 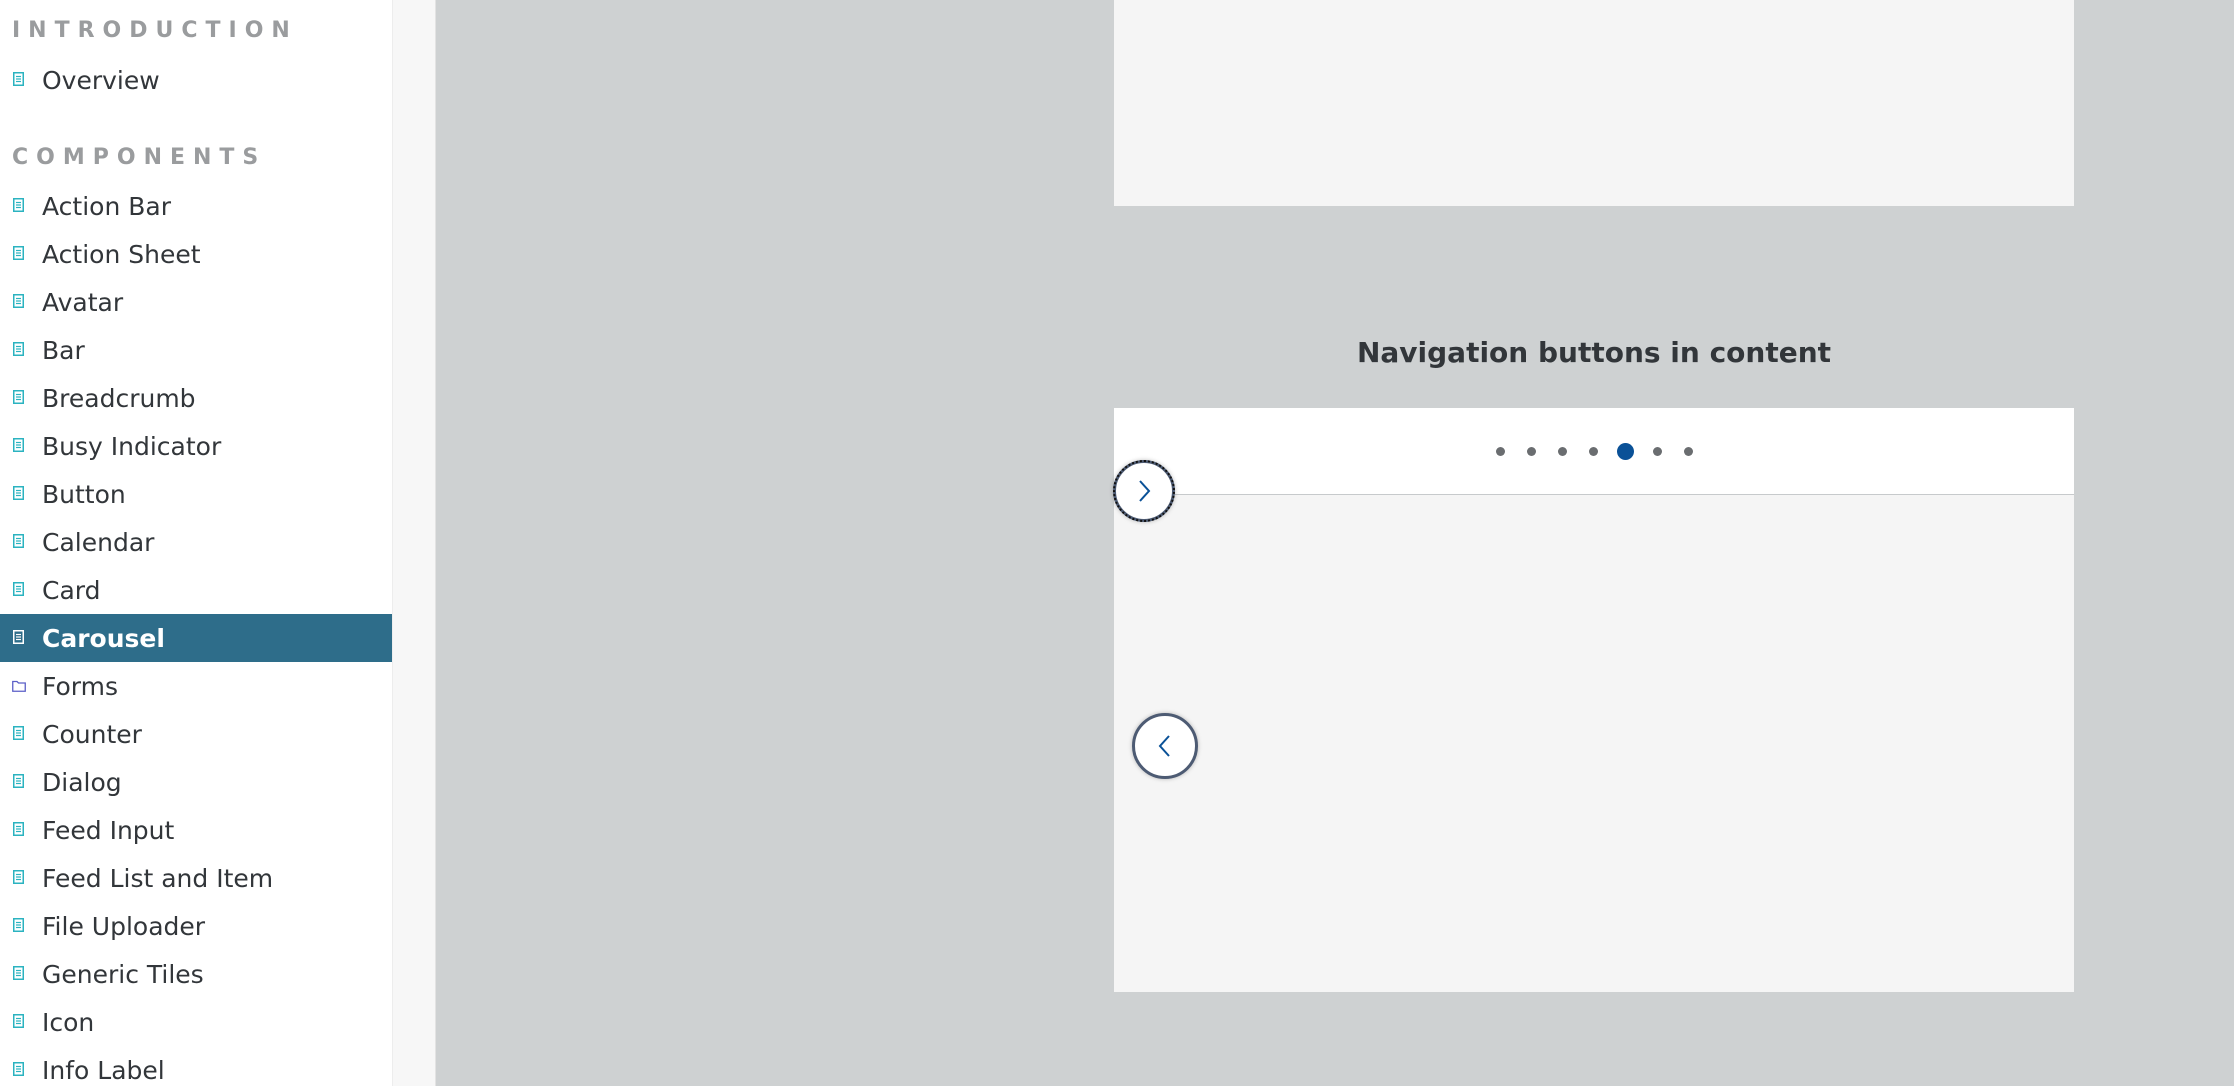 What do you see at coordinates (119, 398) in the screenshot?
I see `sidebar-item-label: Breadcrumb` at bounding box center [119, 398].